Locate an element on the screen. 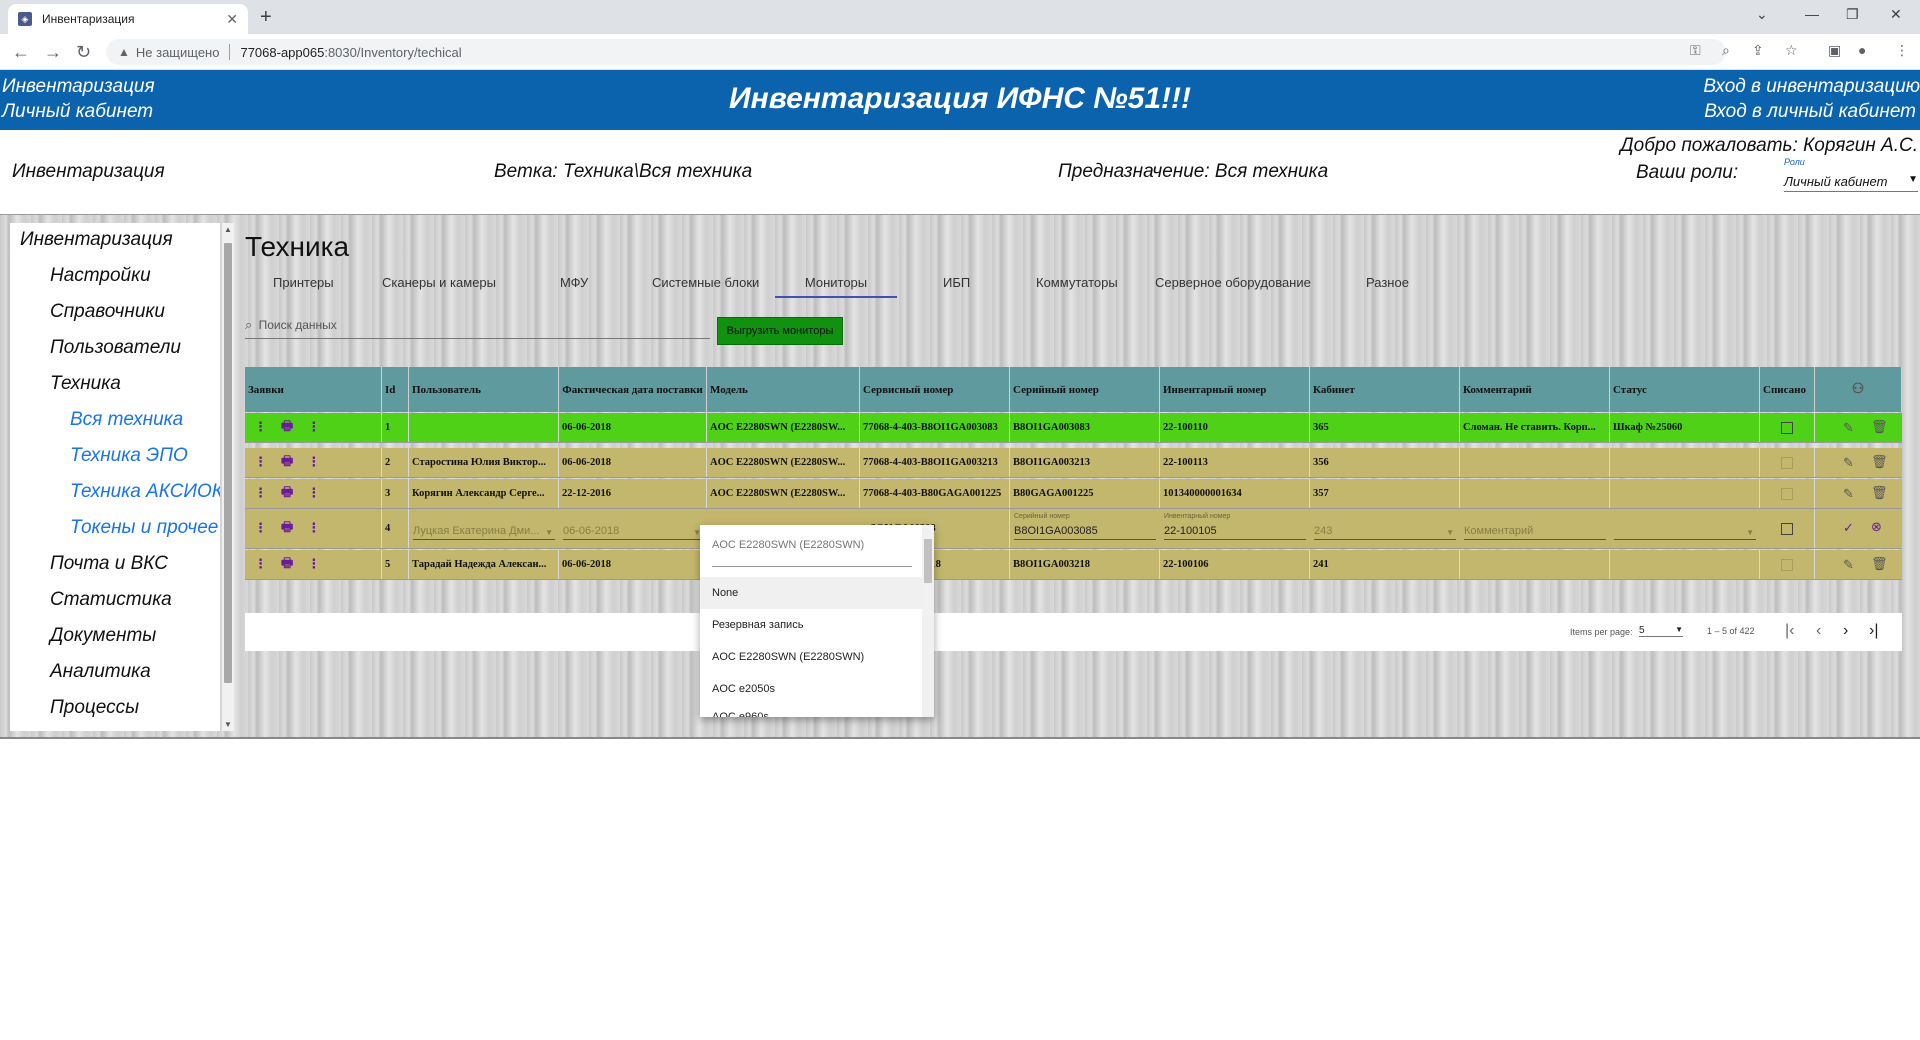  tab-search-icon: ⌄ is located at coordinates (1762, 14).